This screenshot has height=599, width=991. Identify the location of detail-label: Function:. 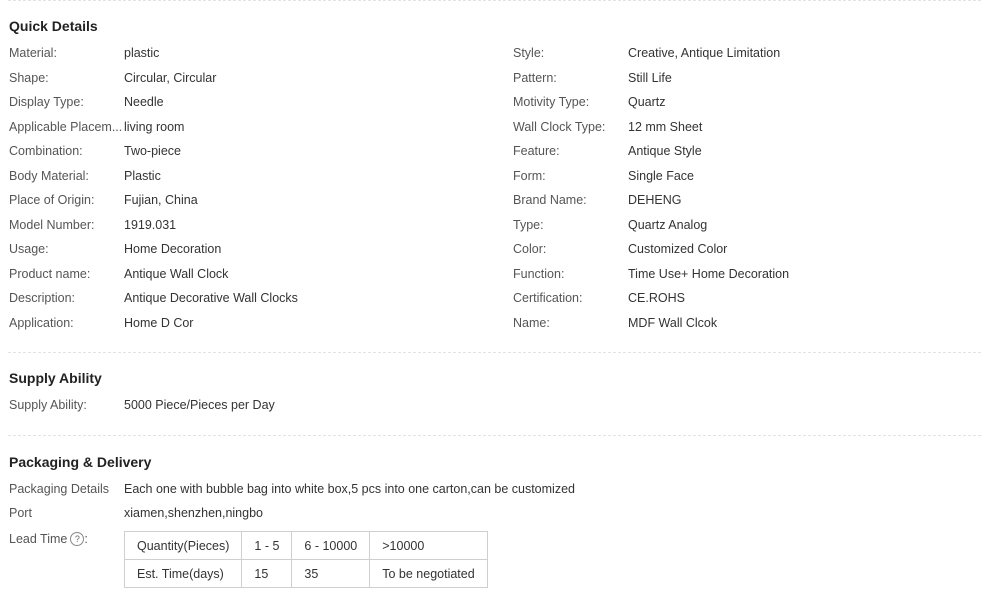
(539, 273).